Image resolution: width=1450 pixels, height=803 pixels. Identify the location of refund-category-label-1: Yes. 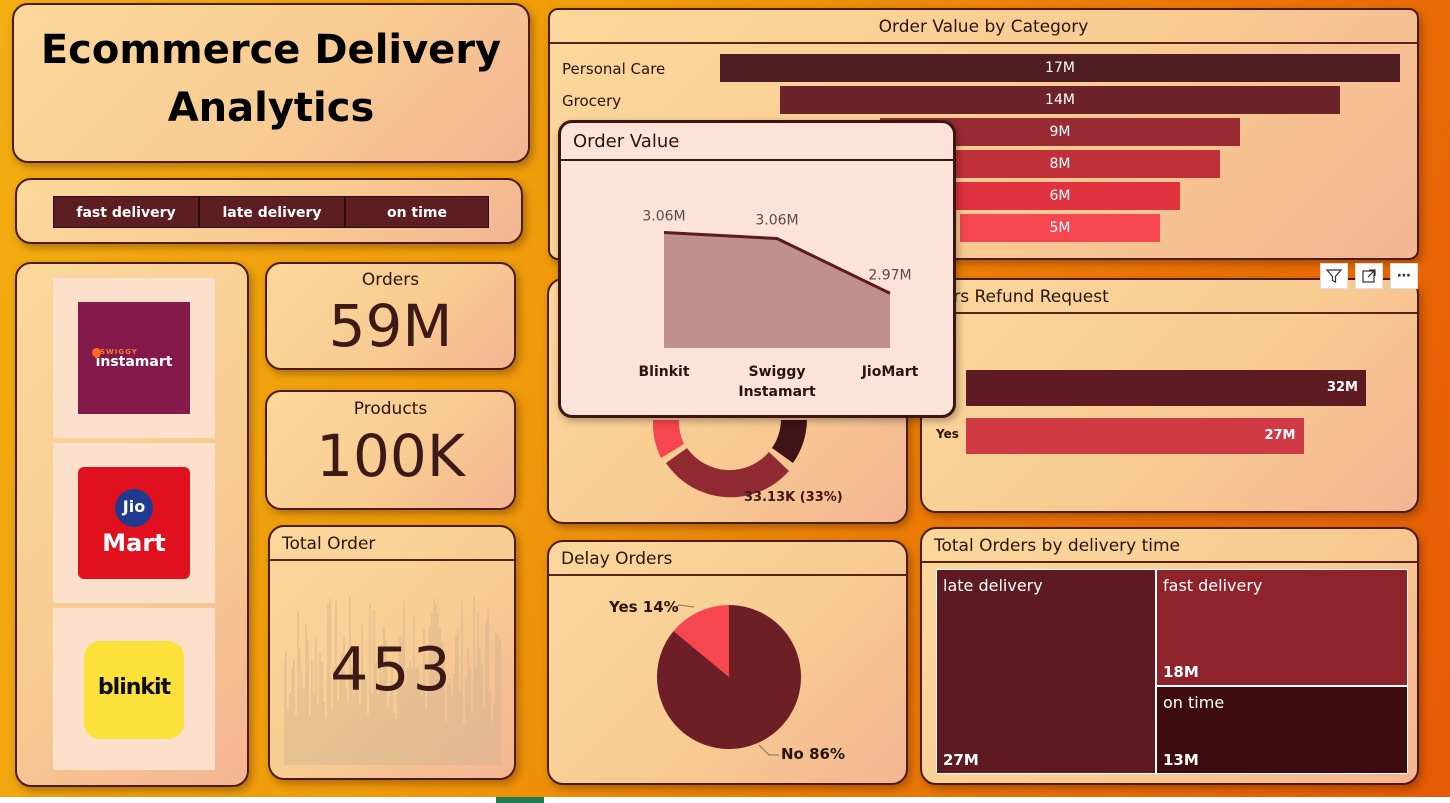
(947, 434).